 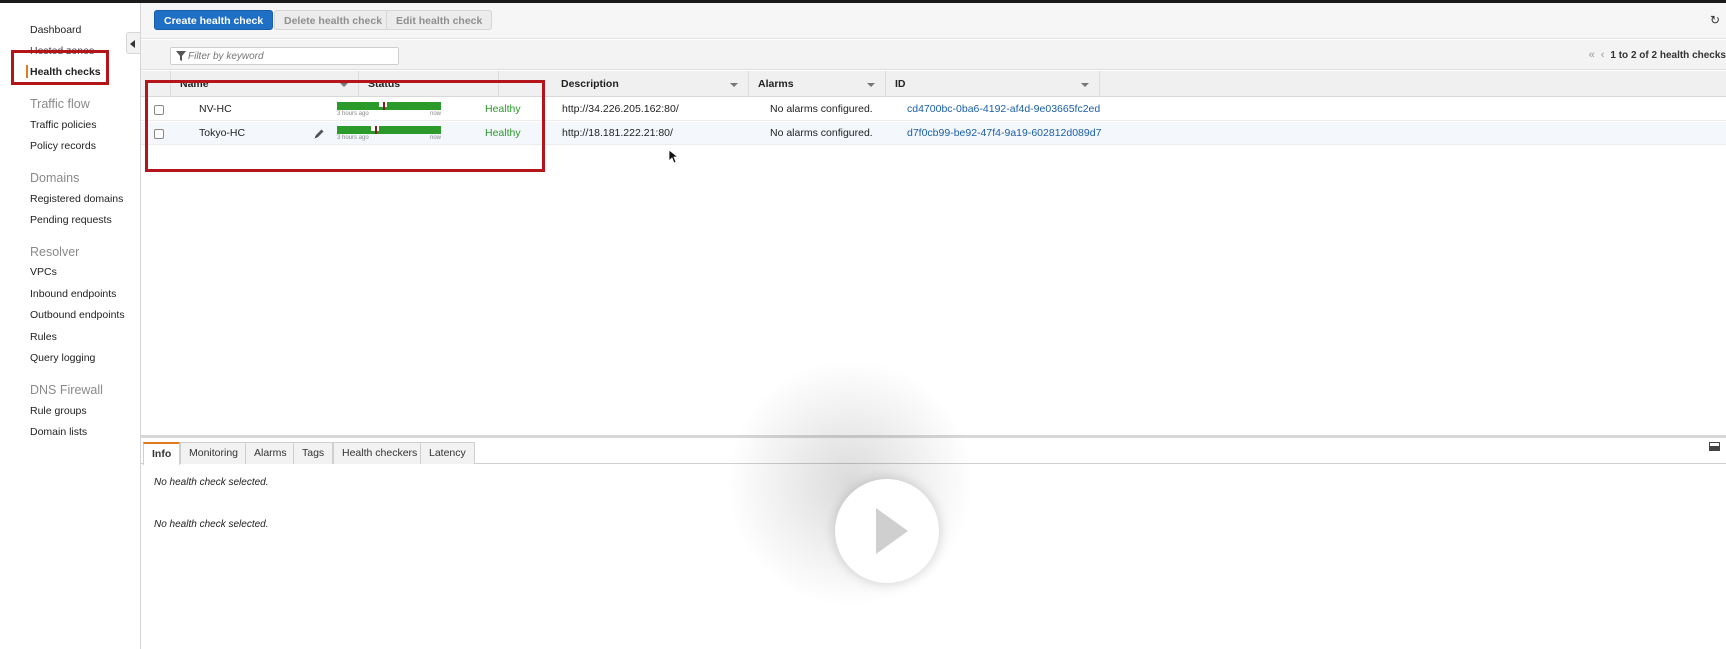 I want to click on row-description: http://18.181.222.21:80/, so click(x=617, y=133).